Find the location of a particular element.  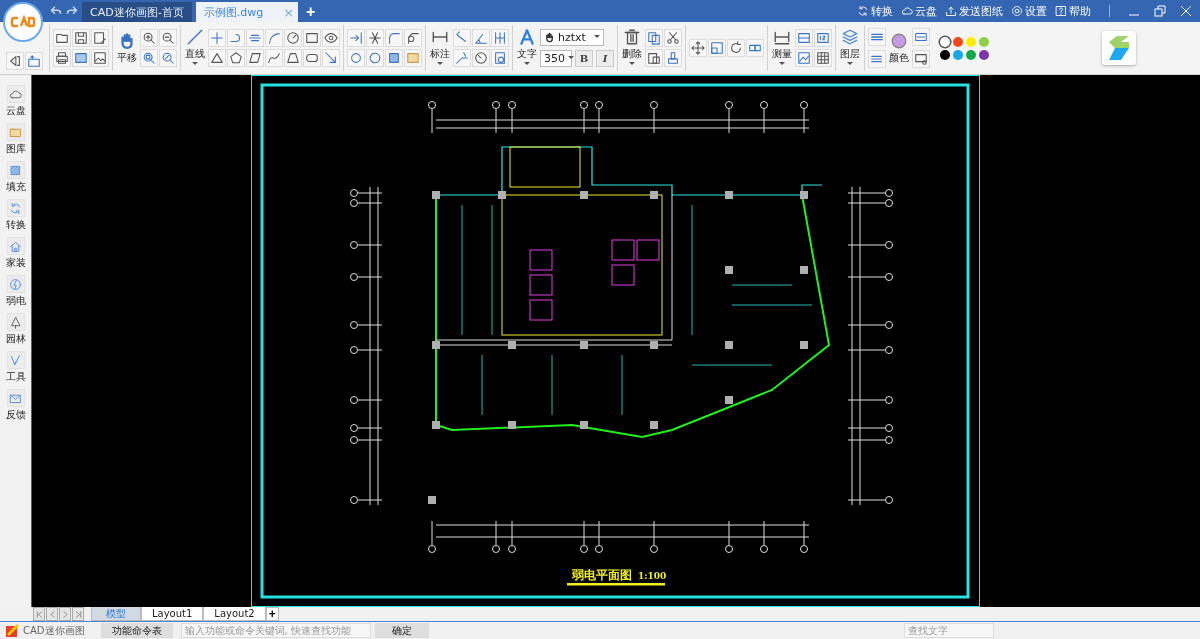

sidebar-item: 填充 is located at coordinates (15, 177).